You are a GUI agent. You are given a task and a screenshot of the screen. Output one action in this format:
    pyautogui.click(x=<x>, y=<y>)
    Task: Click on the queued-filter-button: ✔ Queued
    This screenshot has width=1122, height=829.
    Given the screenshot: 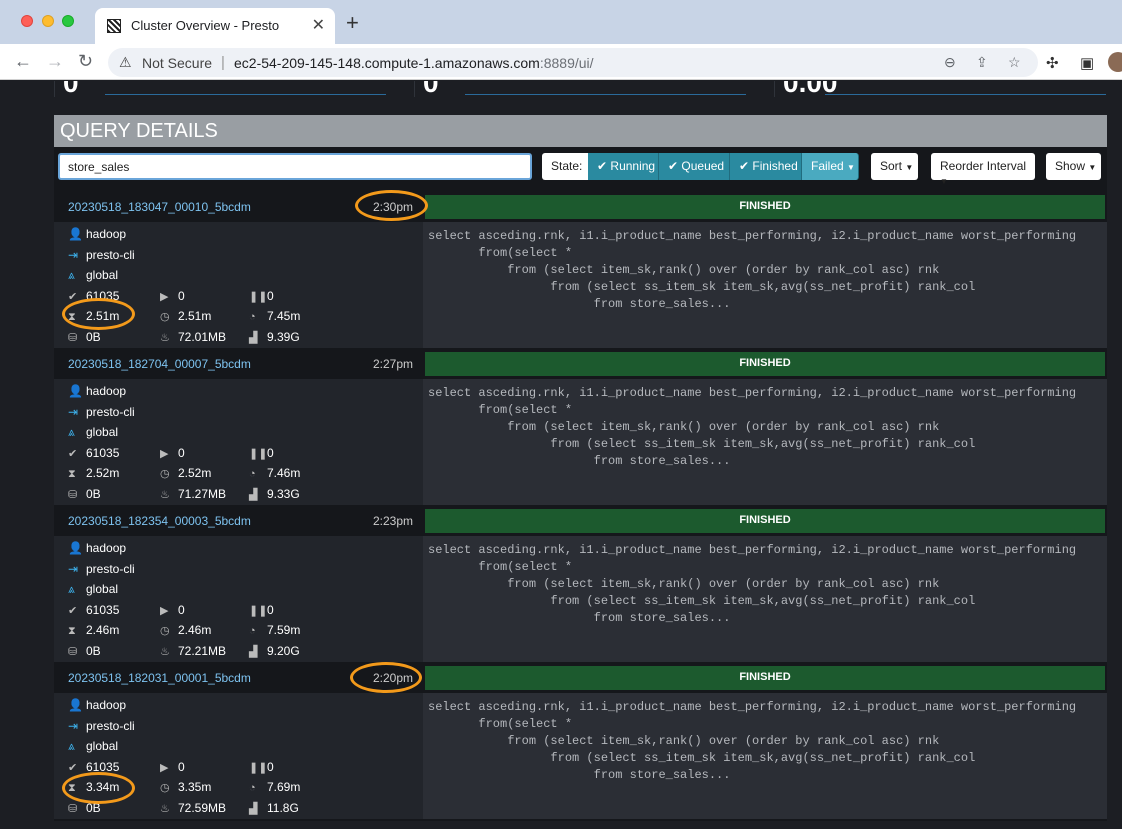 What is the action you would take?
    pyautogui.click(x=694, y=166)
    